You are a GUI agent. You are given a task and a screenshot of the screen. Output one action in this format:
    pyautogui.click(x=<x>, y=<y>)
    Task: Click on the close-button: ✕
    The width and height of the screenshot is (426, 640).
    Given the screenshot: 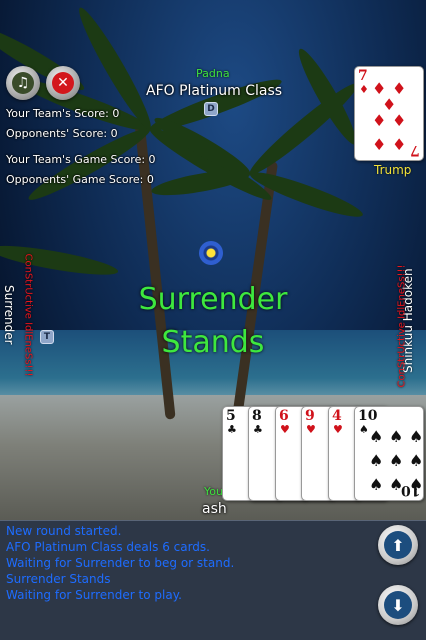 What is the action you would take?
    pyautogui.click(x=63, y=83)
    